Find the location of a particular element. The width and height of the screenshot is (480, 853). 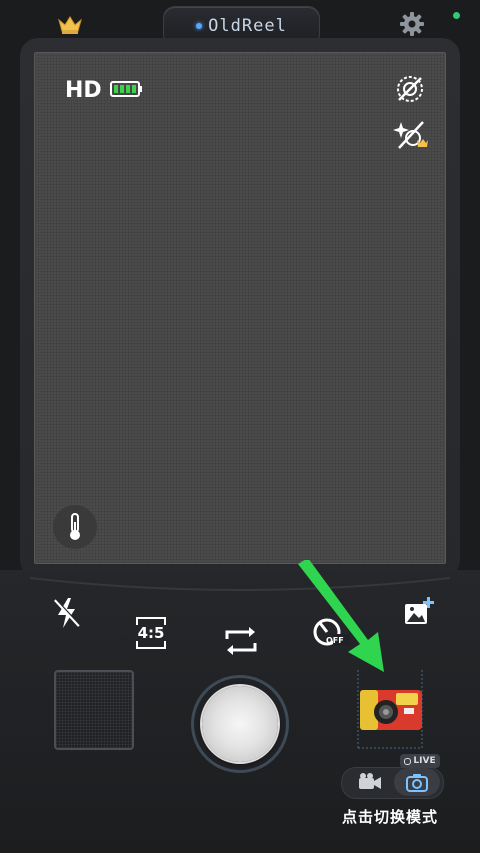

camera-model-selector is located at coordinates (390, 709).